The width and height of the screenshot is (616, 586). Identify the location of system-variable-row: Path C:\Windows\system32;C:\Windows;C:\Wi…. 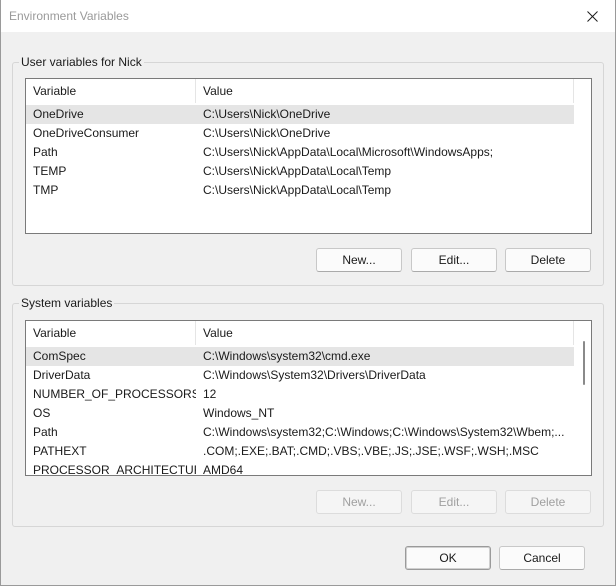
(300, 432).